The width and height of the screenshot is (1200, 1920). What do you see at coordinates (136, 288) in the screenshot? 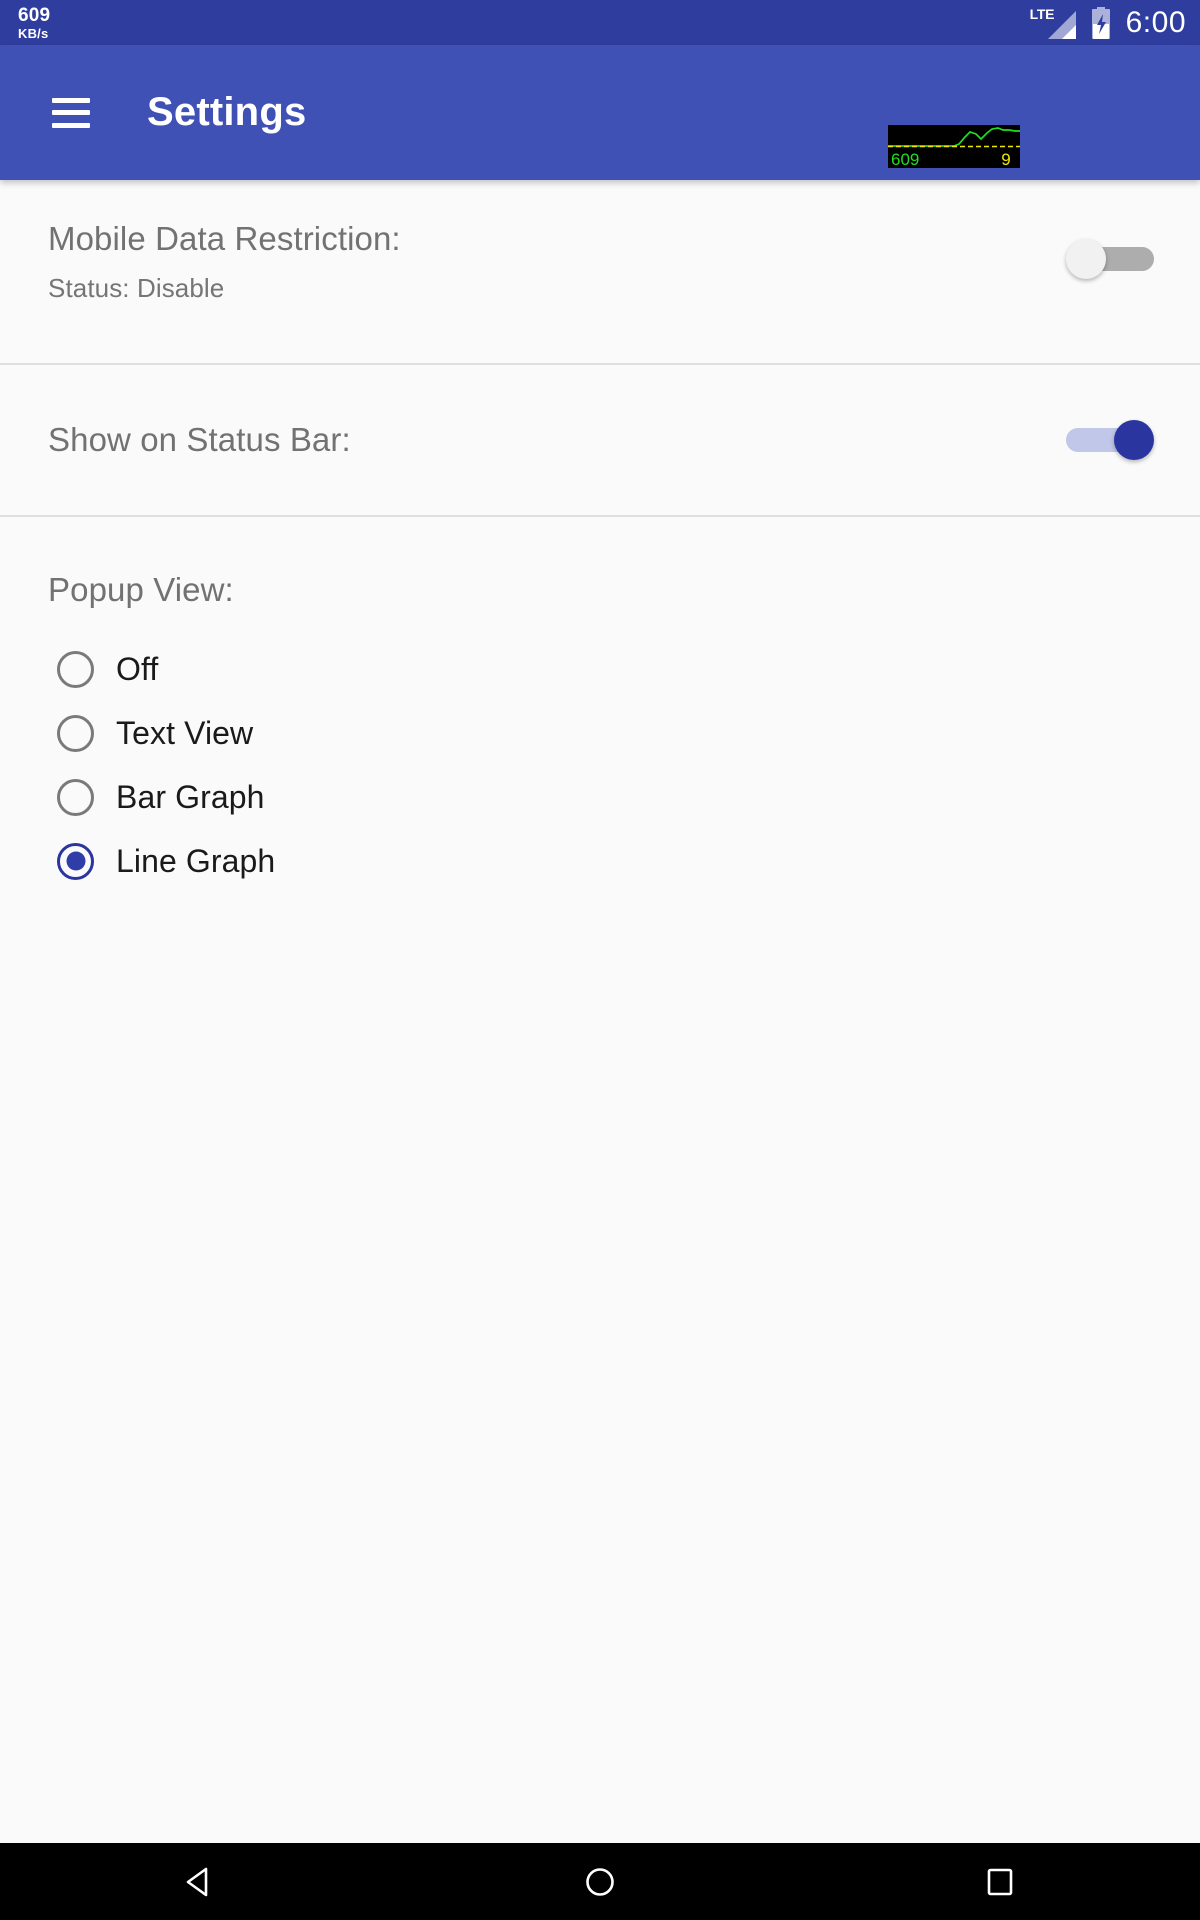
I see `mobile-data-restriction-status: Status: Disable` at bounding box center [136, 288].